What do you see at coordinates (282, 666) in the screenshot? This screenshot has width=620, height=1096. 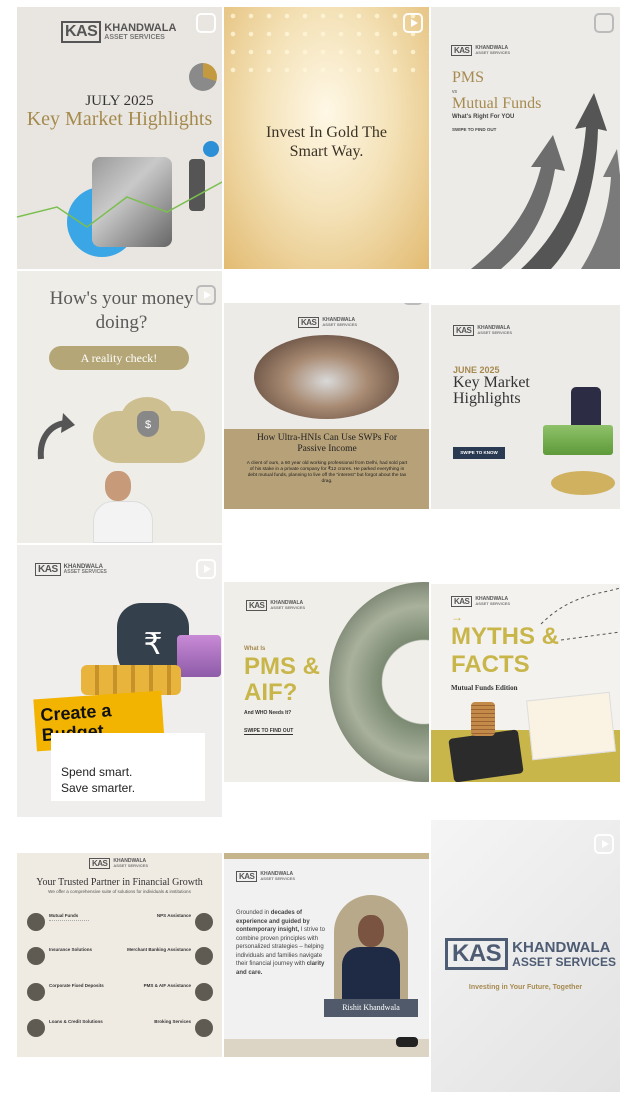 I see `post-title-1: PMS &` at bounding box center [282, 666].